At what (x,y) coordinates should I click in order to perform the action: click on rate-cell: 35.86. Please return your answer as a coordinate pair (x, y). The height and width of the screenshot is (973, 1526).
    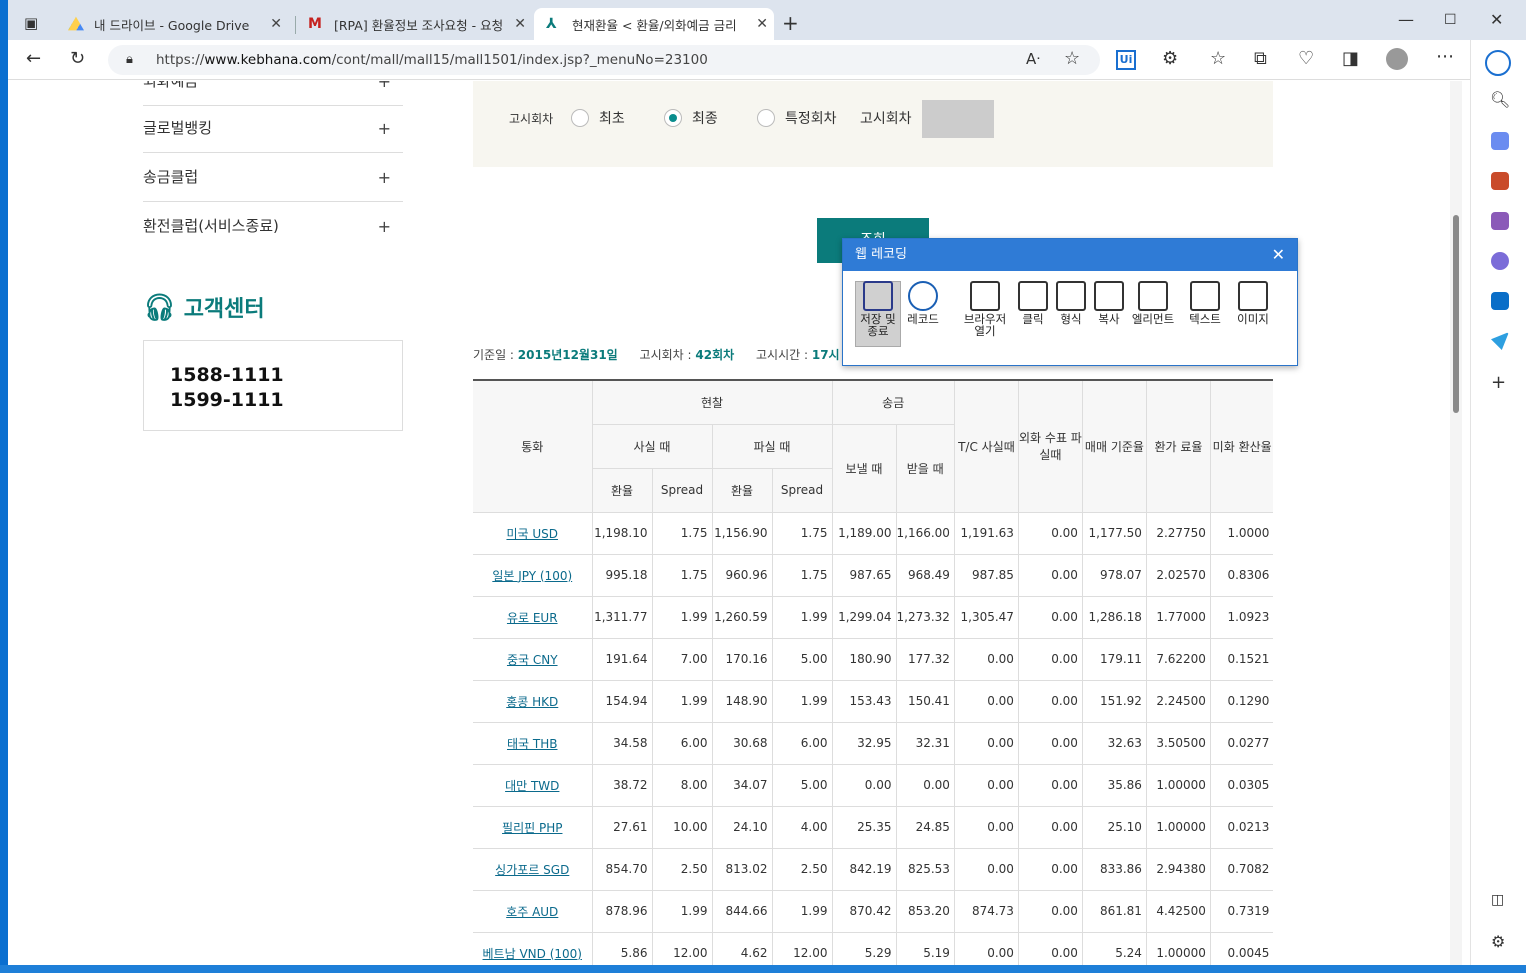
    Looking at the image, I should click on (1114, 785).